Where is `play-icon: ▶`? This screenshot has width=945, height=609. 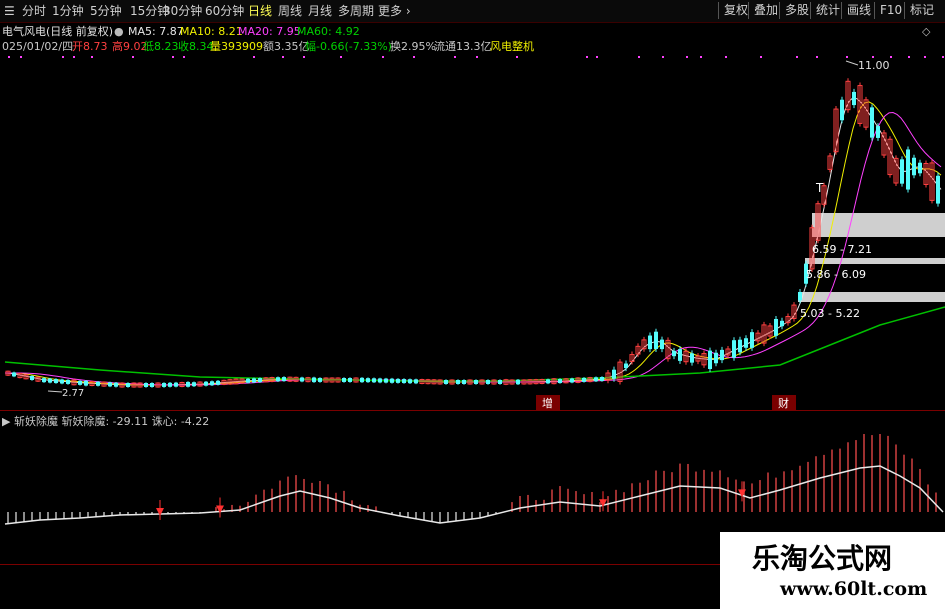 play-icon: ▶ is located at coordinates (6, 421).